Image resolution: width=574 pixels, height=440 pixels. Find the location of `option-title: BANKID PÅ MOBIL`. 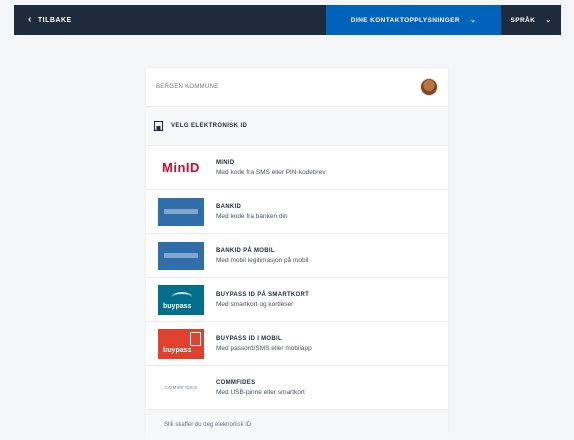

option-title: BANKID PÅ MOBIL is located at coordinates (245, 250).